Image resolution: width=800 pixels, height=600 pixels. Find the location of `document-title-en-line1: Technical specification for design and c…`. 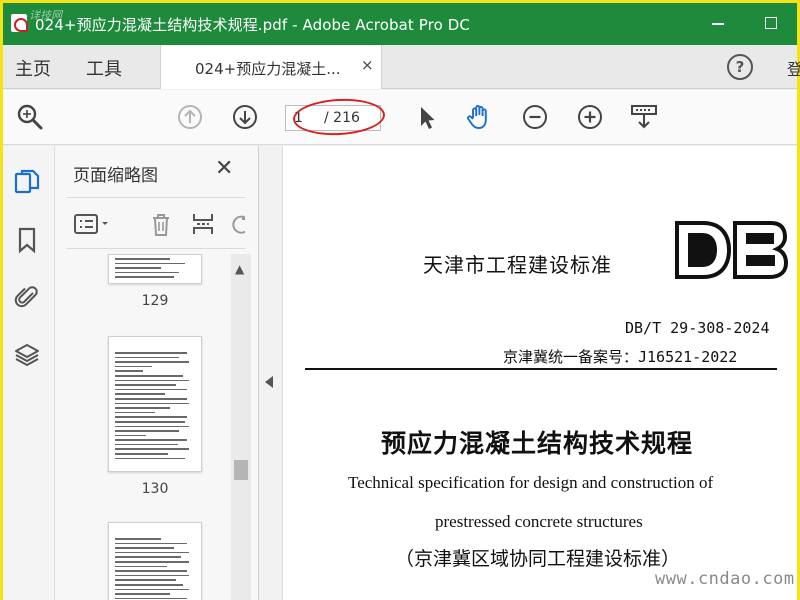

document-title-en-line1: Technical specification for design and c… is located at coordinates (531, 482).